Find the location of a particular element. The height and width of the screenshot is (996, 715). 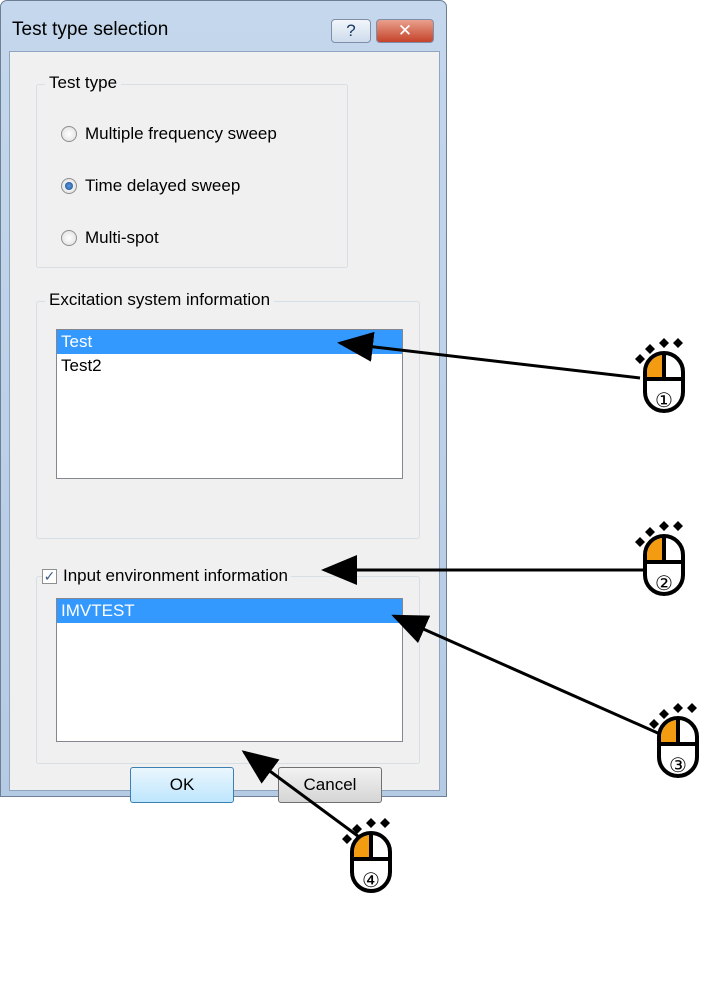

mouse-left-click-icon: ③ is located at coordinates (674, 740).